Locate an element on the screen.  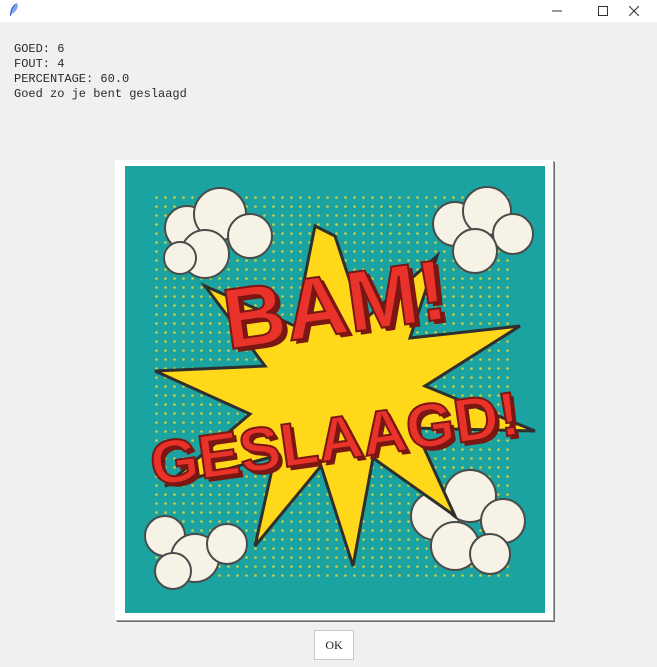
feather-icon is located at coordinates (14, 10).